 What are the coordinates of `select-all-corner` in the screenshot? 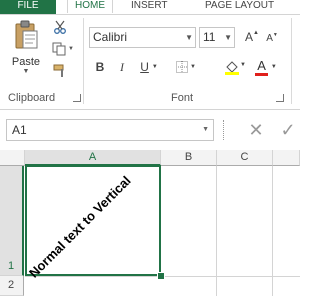 It's located at (12, 158).